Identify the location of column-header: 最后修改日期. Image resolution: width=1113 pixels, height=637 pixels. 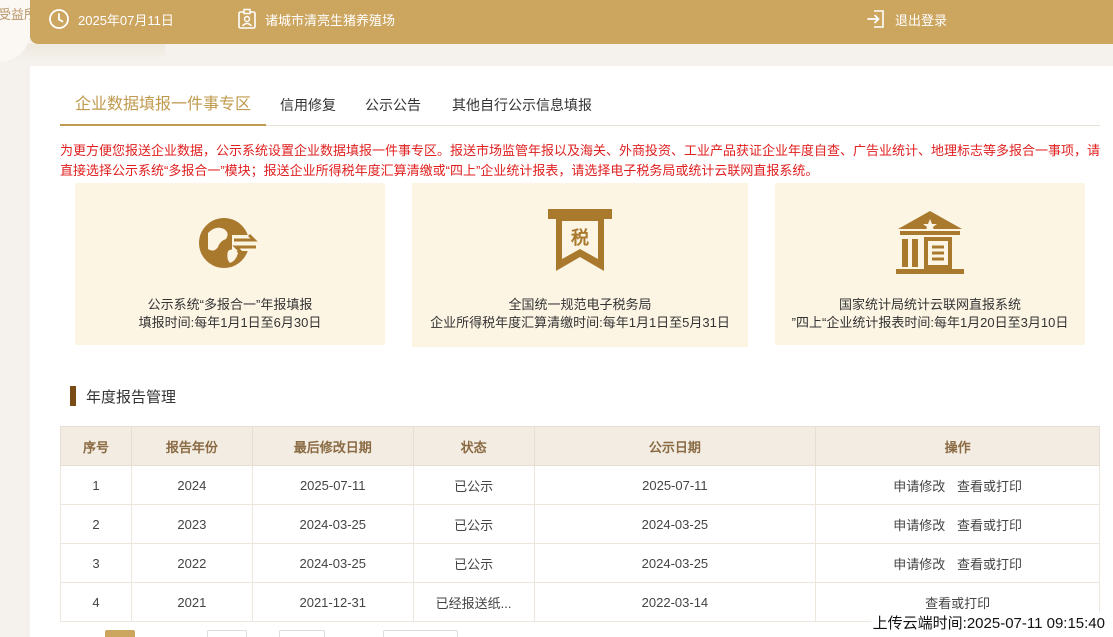
(332, 446).